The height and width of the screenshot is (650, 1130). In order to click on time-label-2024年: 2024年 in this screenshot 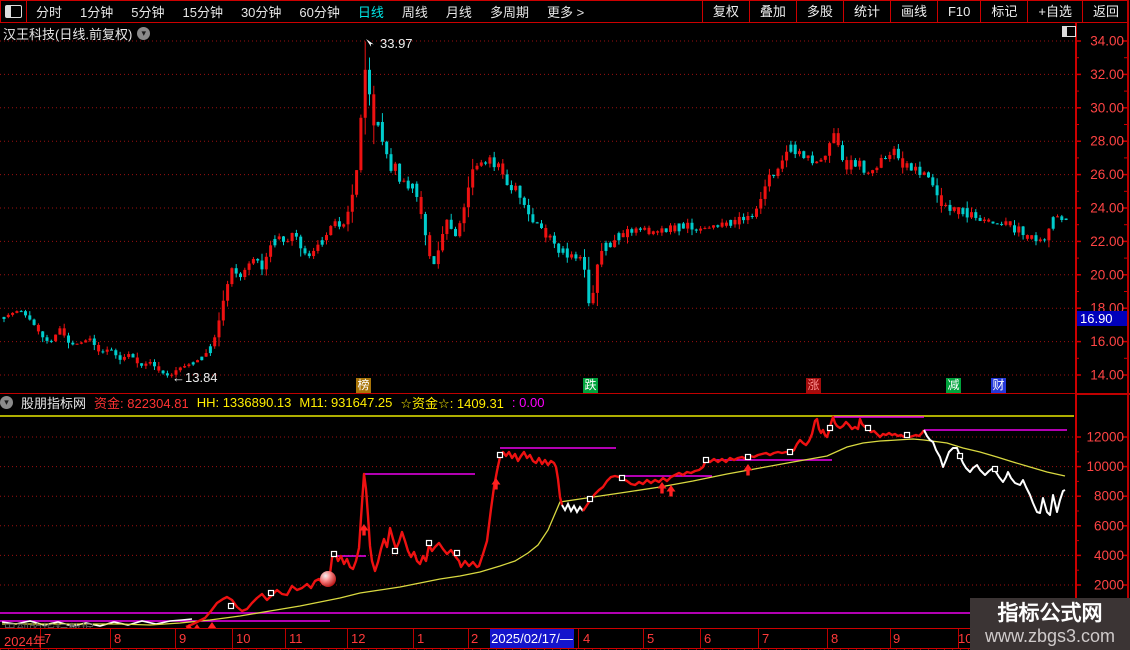, I will do `click(25, 641)`.